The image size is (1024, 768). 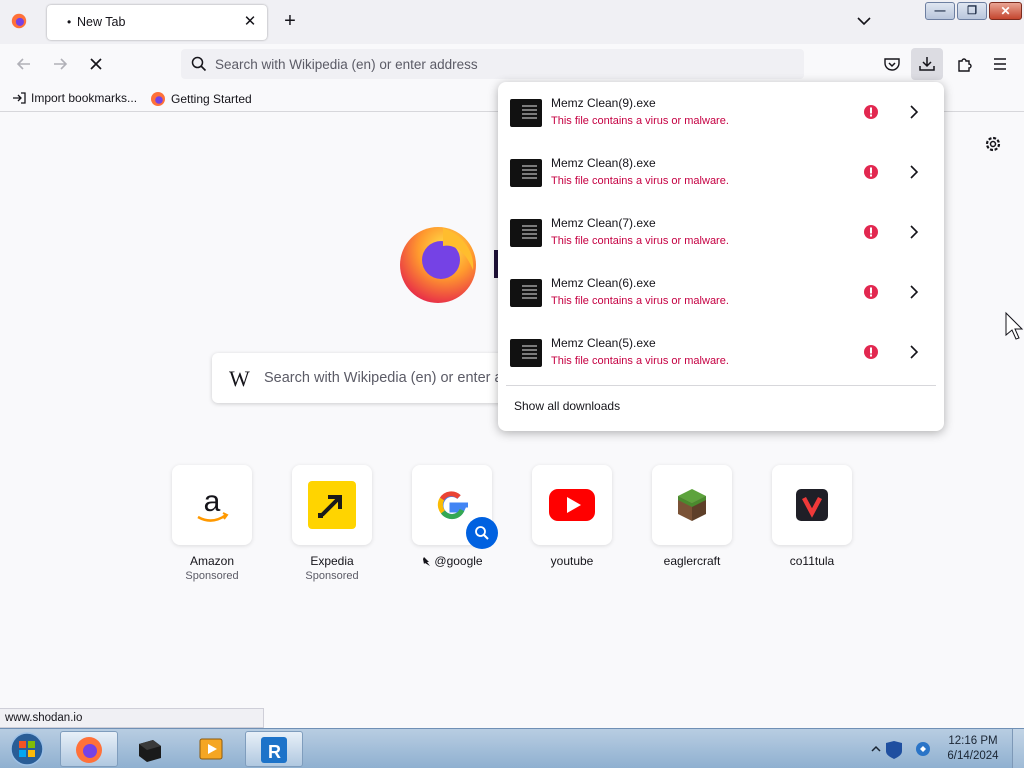 I want to click on search-shortcut-badge, so click(x=482, y=533).